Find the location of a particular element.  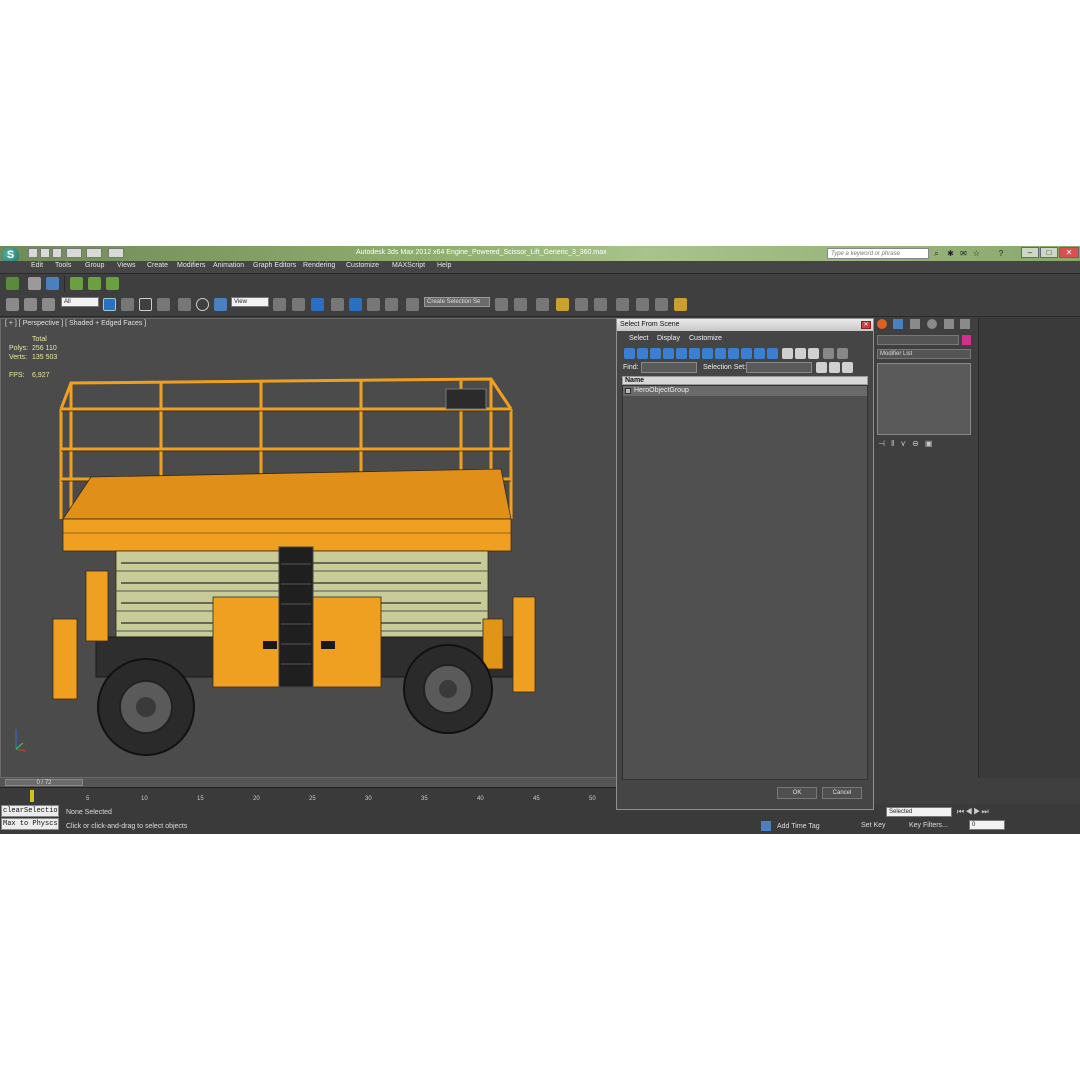

filter-bones-icon is located at coordinates (733, 353).